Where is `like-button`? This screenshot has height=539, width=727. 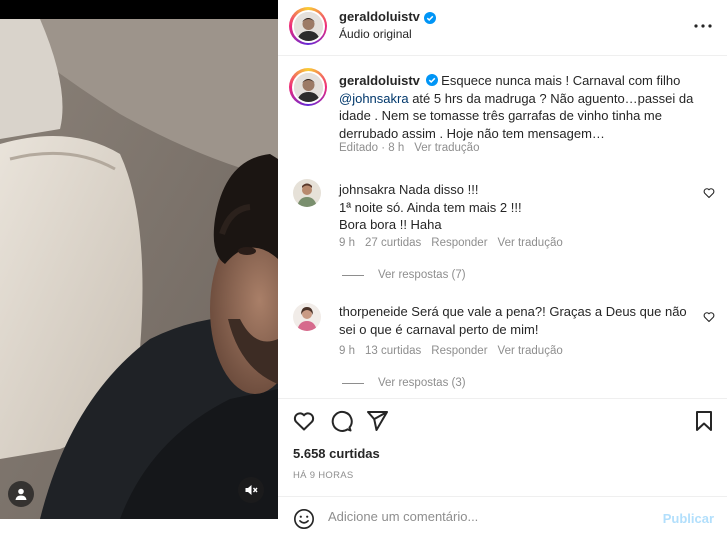
like-button is located at coordinates (304, 421).